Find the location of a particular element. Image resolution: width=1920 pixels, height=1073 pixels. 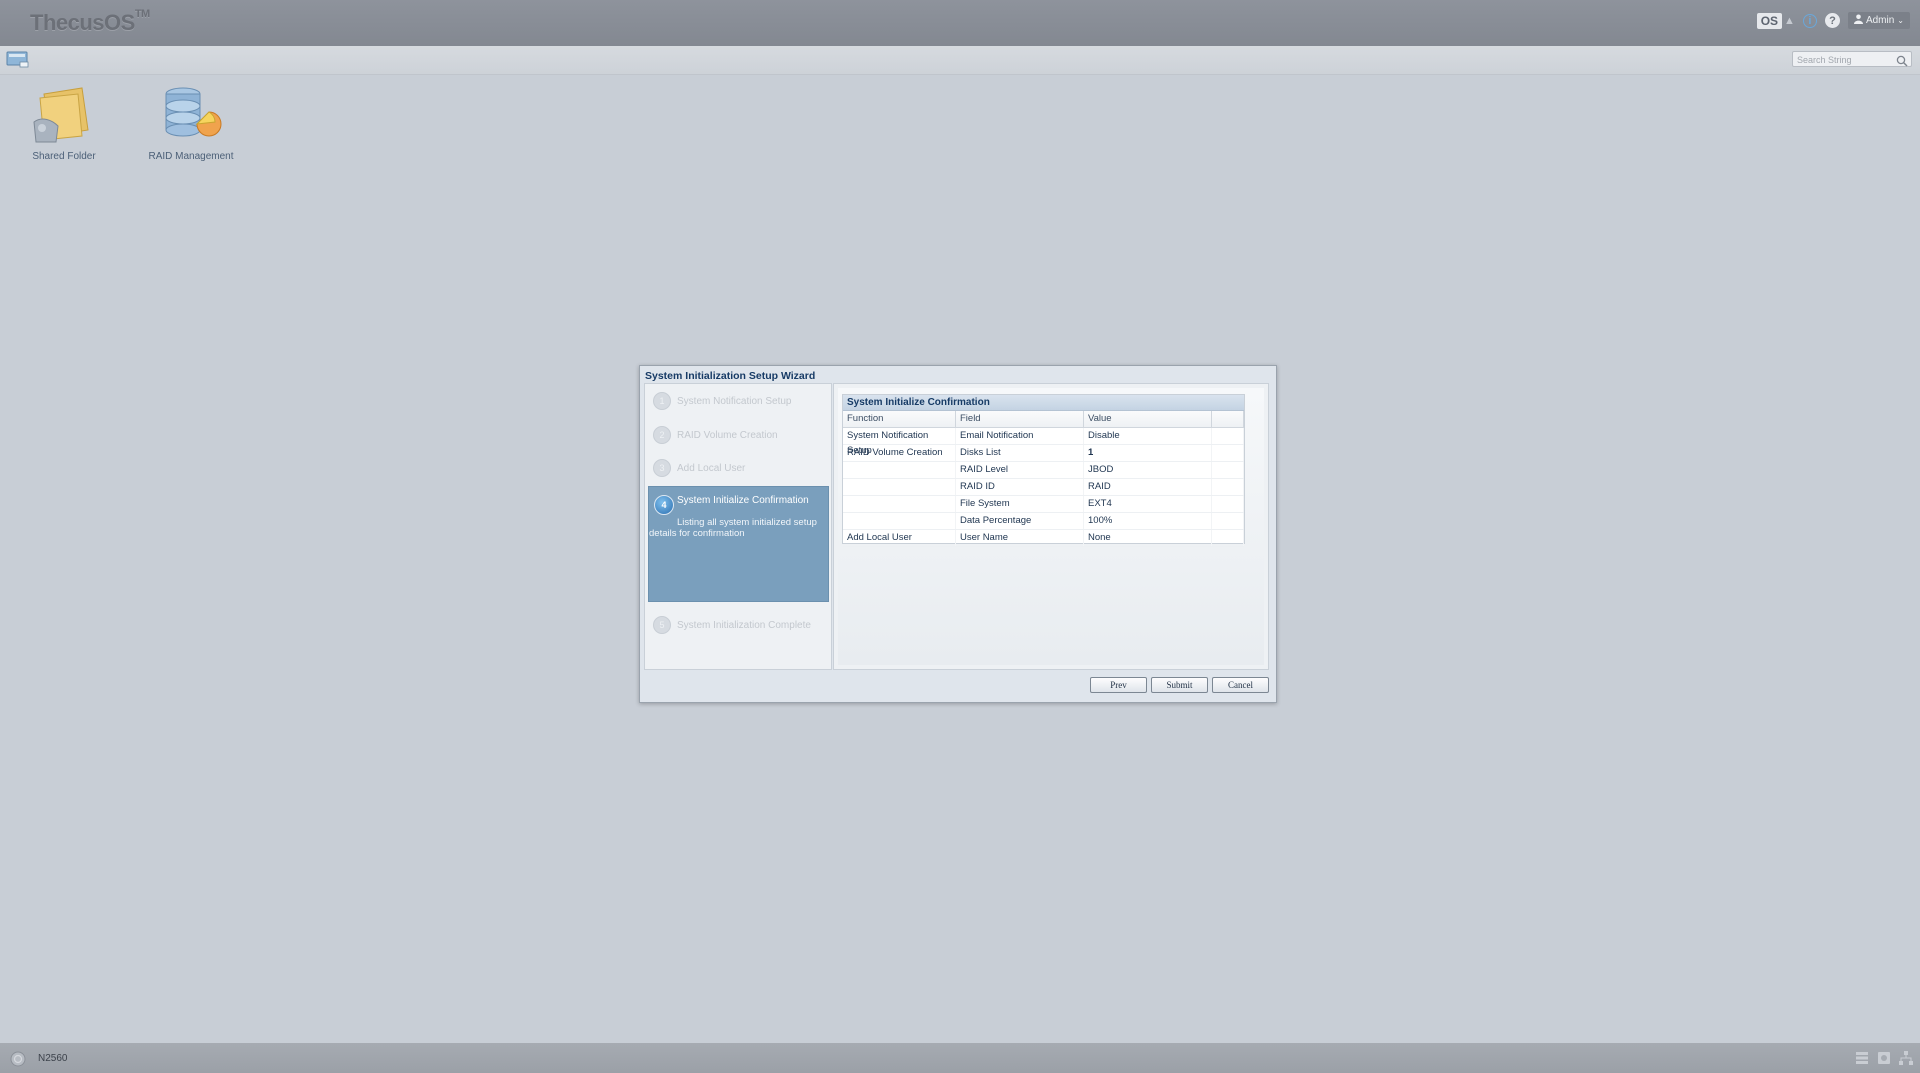

device-name: N2560 is located at coordinates (53, 1058).